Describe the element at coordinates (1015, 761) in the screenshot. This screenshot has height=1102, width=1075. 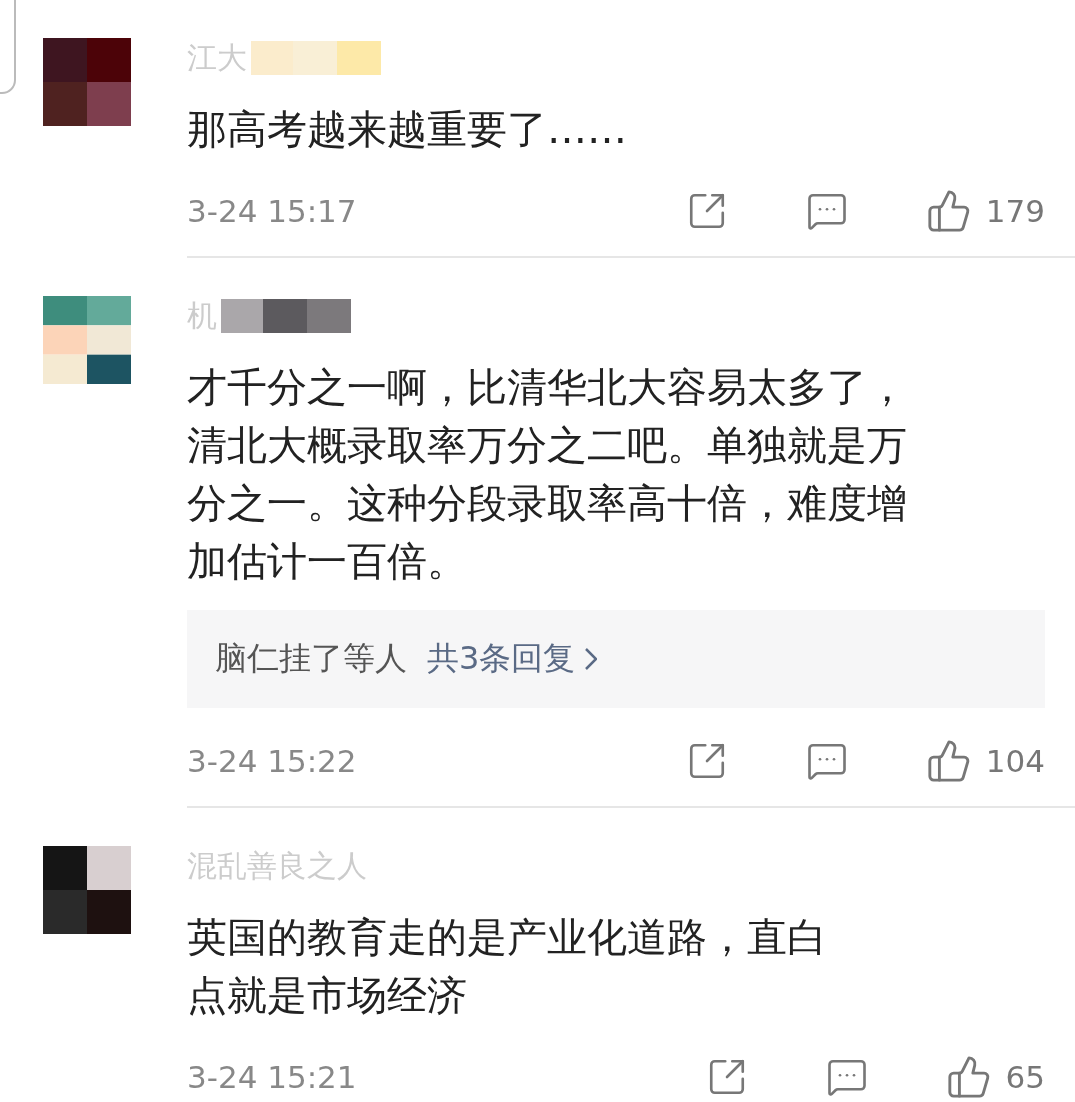
I see `like-count: 104` at that location.